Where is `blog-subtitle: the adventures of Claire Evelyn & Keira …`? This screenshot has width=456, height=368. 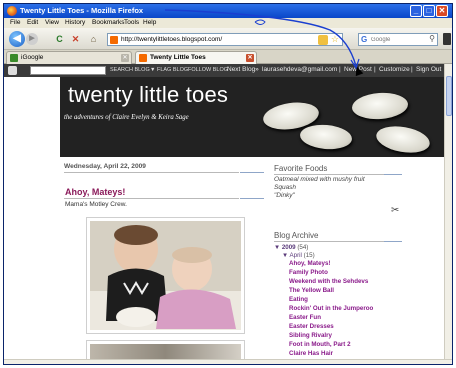
blog-subtitle: the adventures of Claire Evelyn & Keira … is located at coordinates (126, 117).